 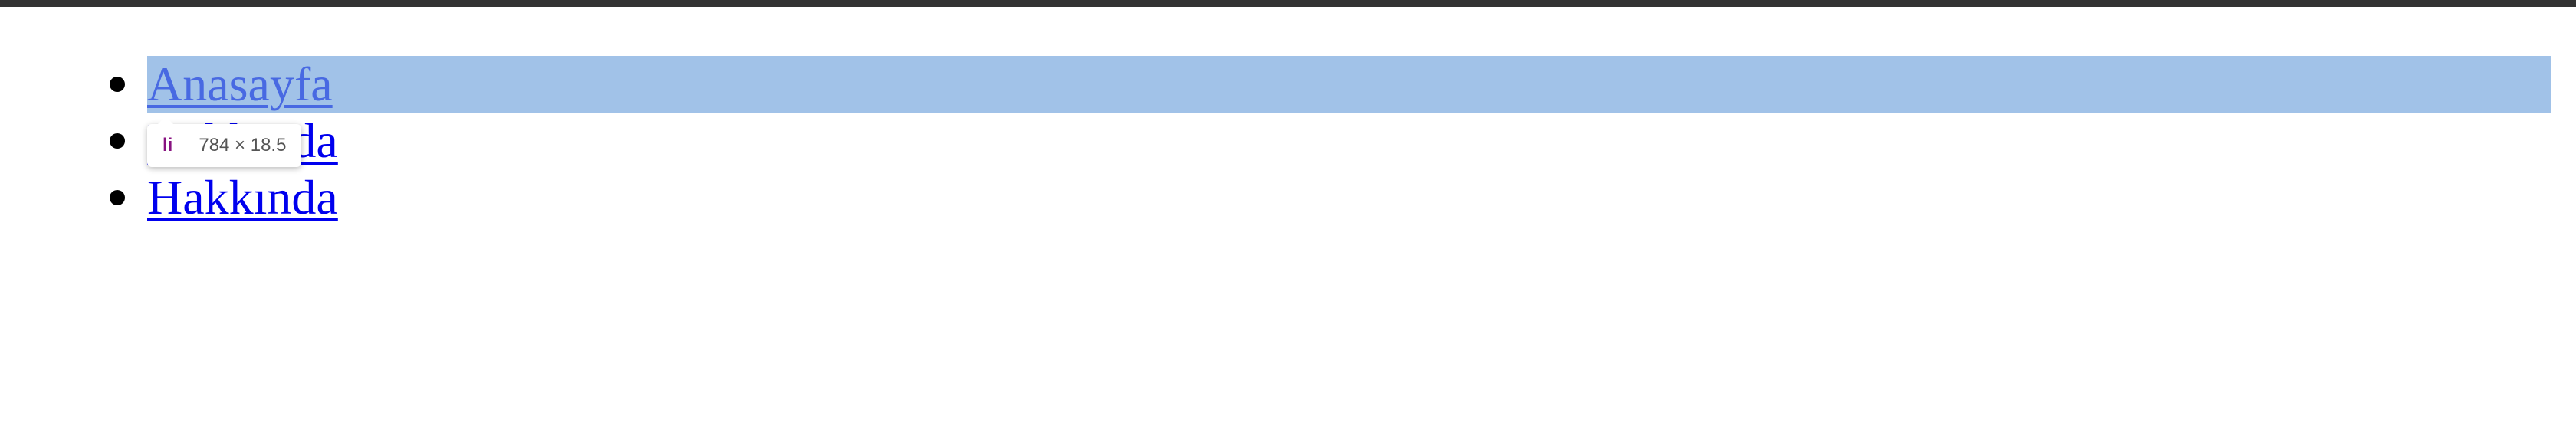 What do you see at coordinates (240, 84) in the screenshot?
I see `nav-link-home: Anasayfa` at bounding box center [240, 84].